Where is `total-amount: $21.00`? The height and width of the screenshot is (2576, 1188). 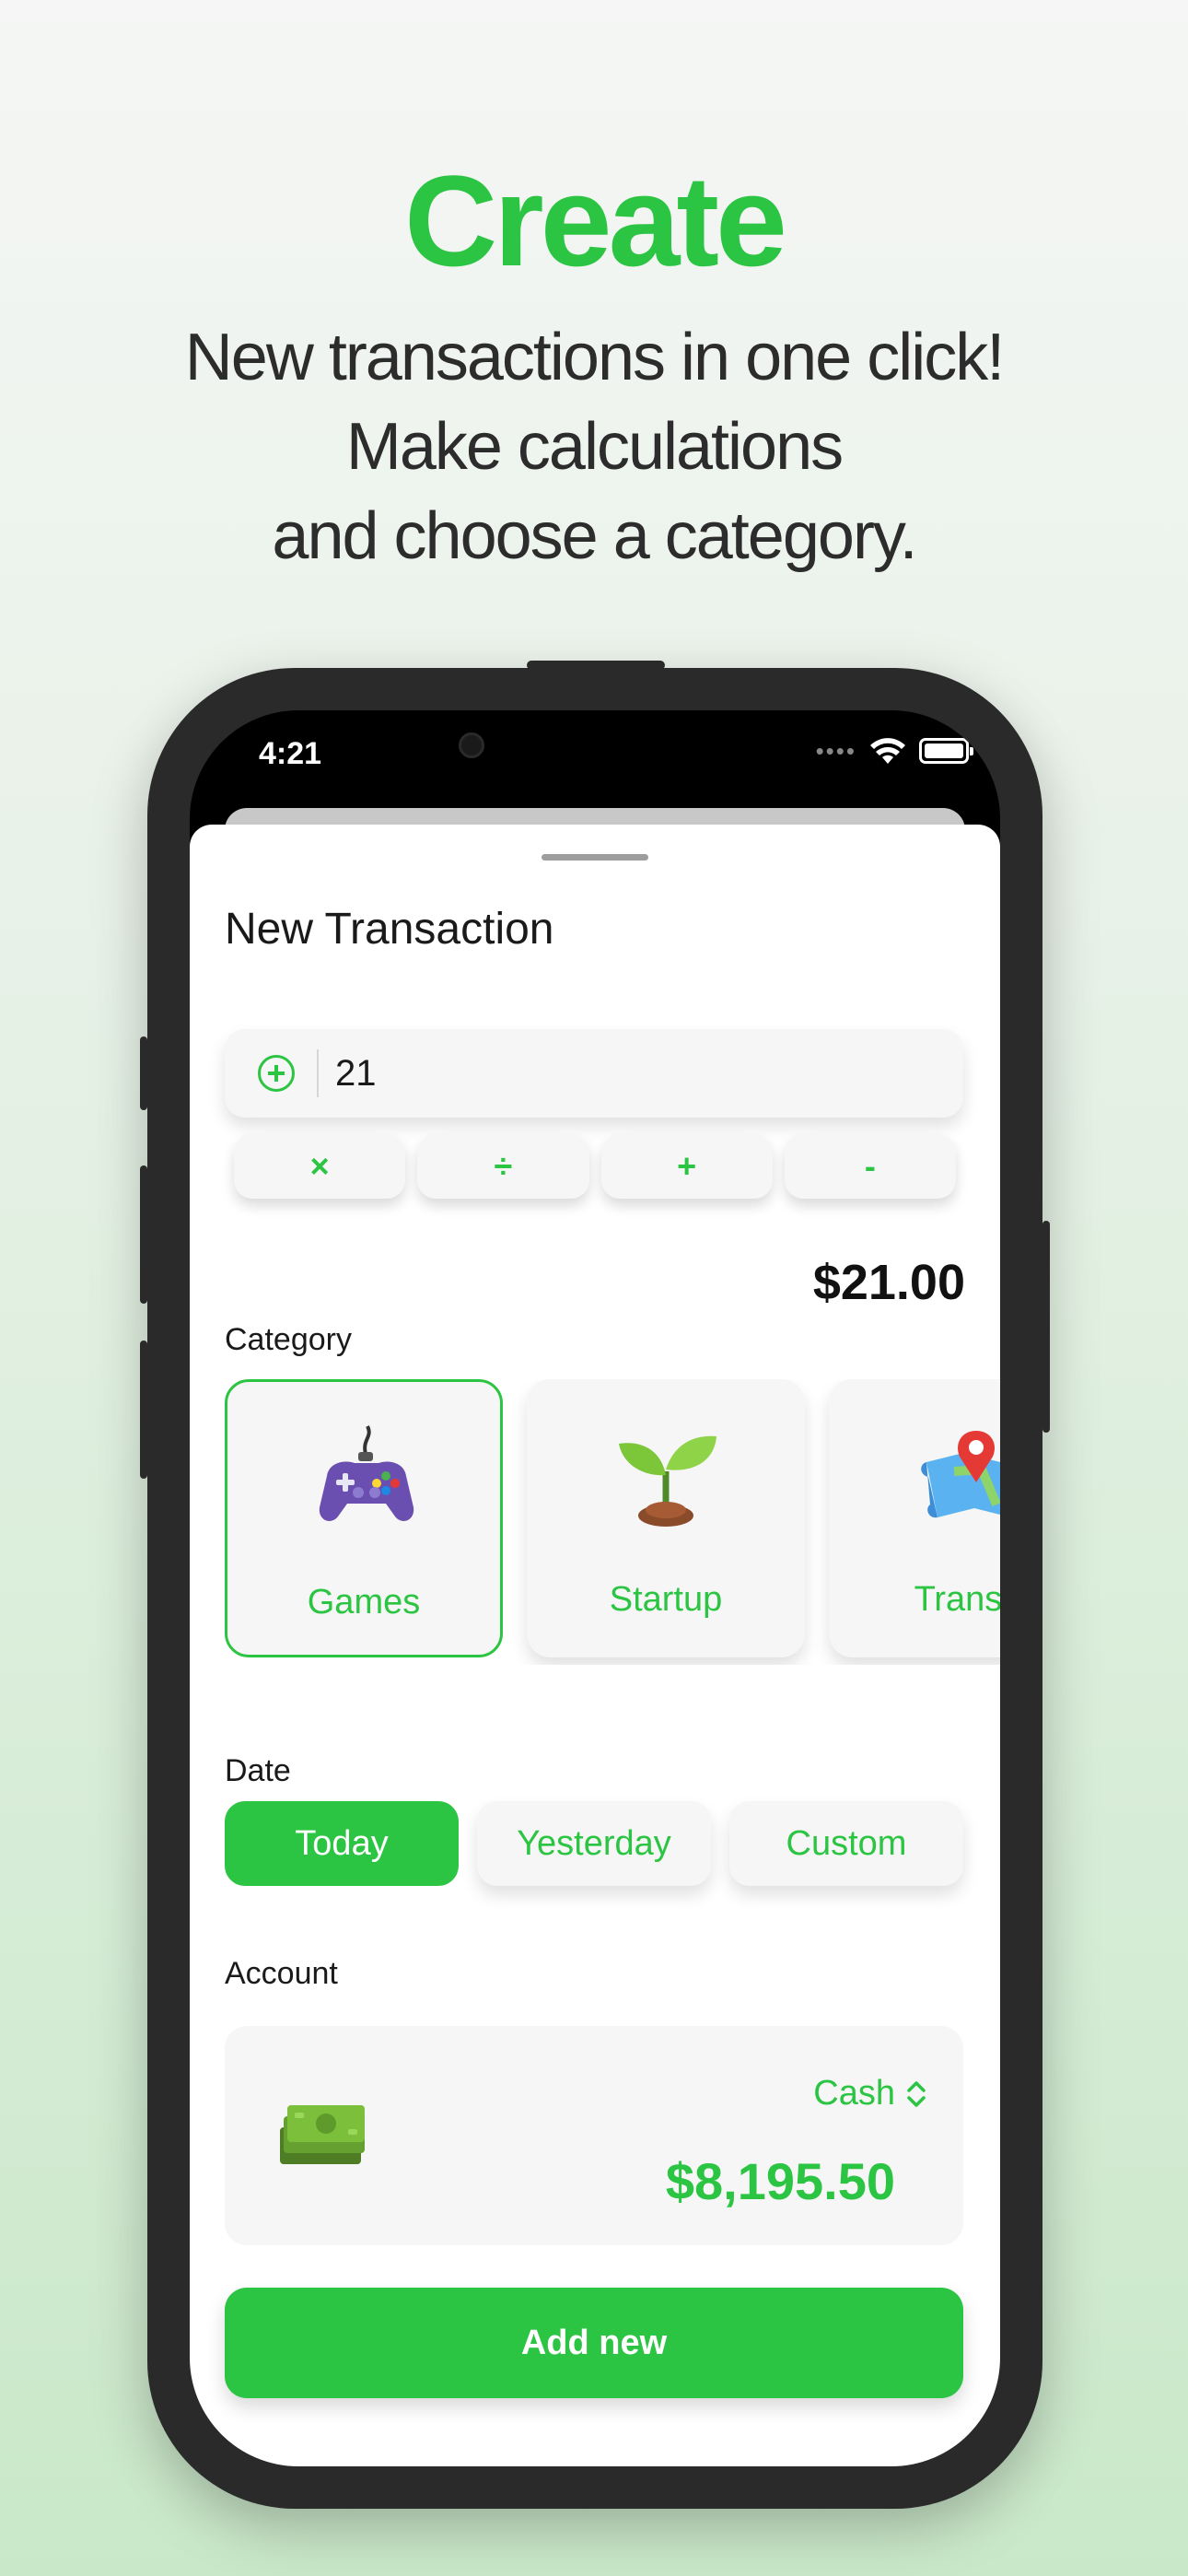 total-amount: $21.00 is located at coordinates (888, 1282).